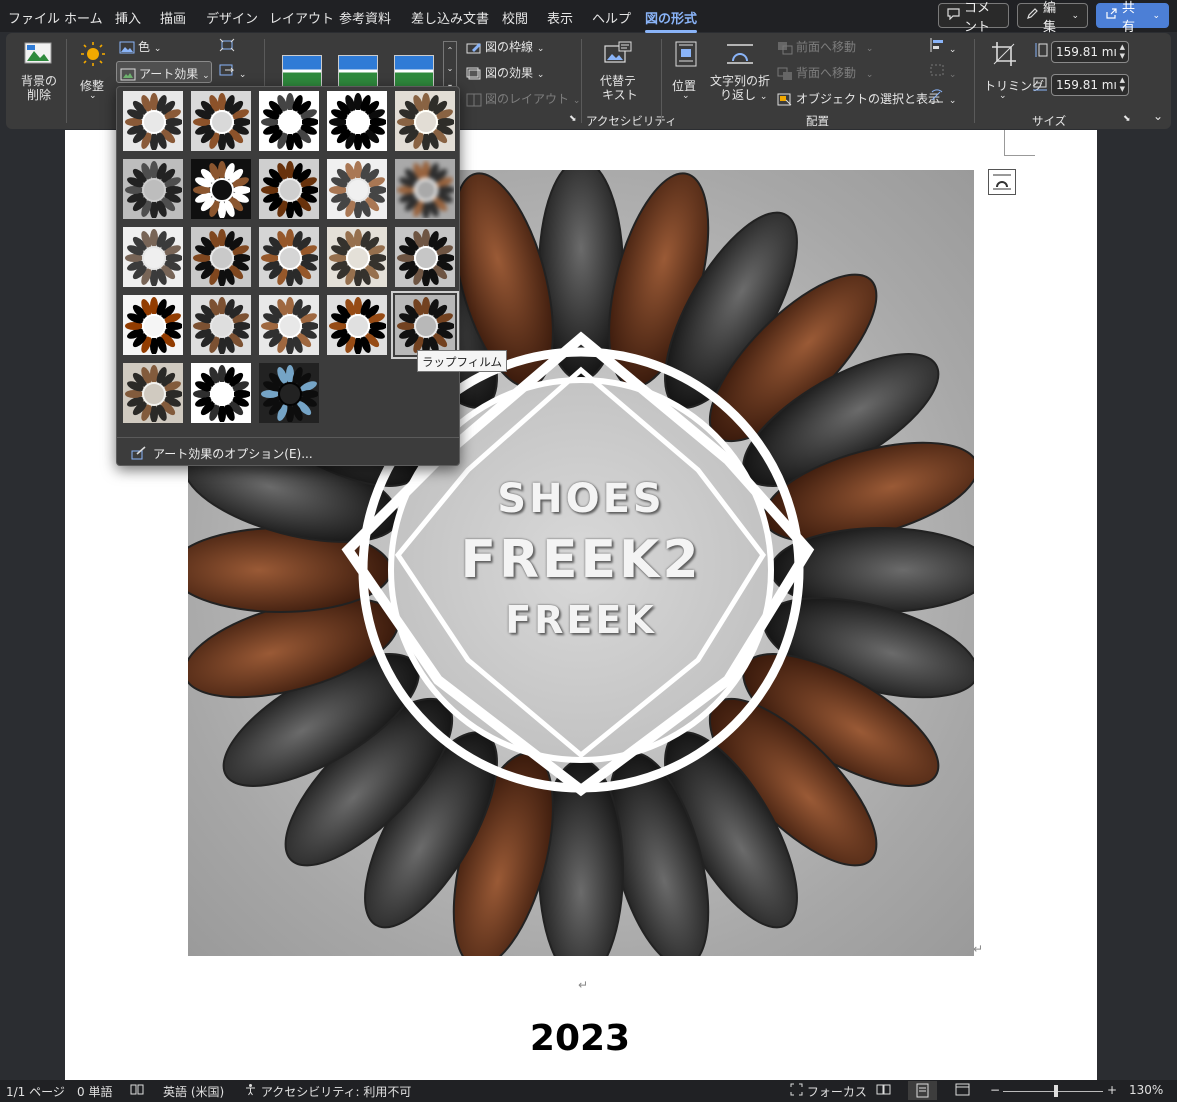  Describe the element at coordinates (618, 72) in the screenshot. I see `alt-text-button: 代替テ キスト` at that location.